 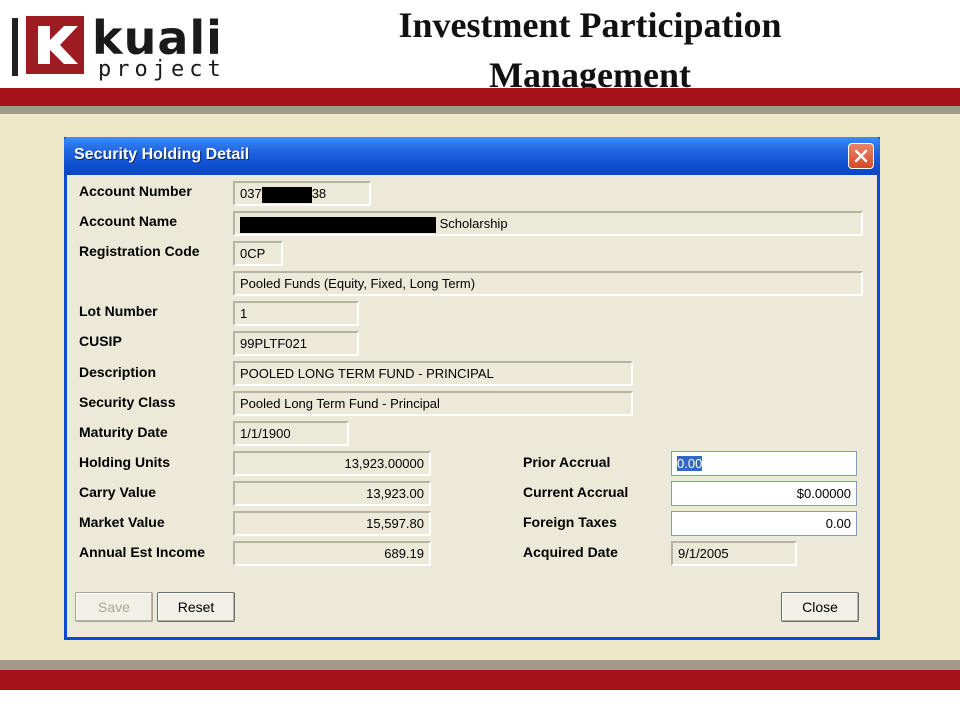 I want to click on current-accrual-input: $0.00000, so click(x=764, y=493).